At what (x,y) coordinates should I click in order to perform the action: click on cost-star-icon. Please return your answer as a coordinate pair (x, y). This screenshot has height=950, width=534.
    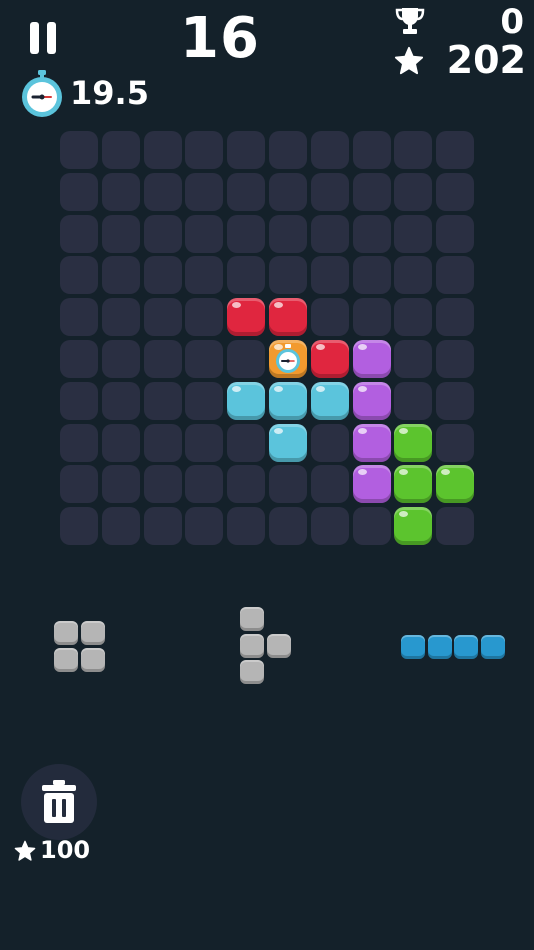
    Looking at the image, I should click on (25, 851).